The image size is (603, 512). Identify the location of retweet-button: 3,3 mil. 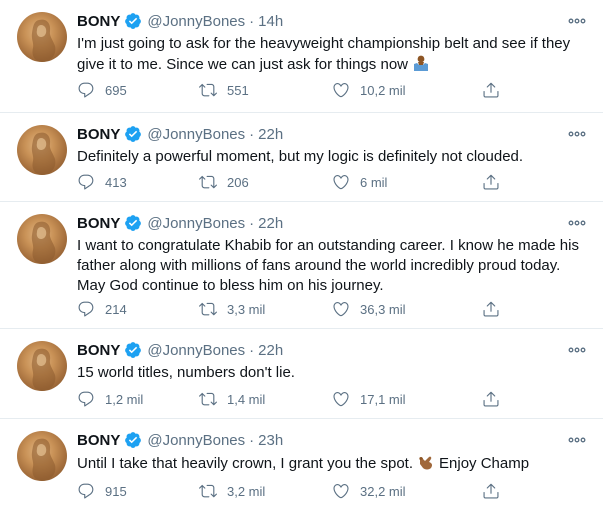
(232, 309).